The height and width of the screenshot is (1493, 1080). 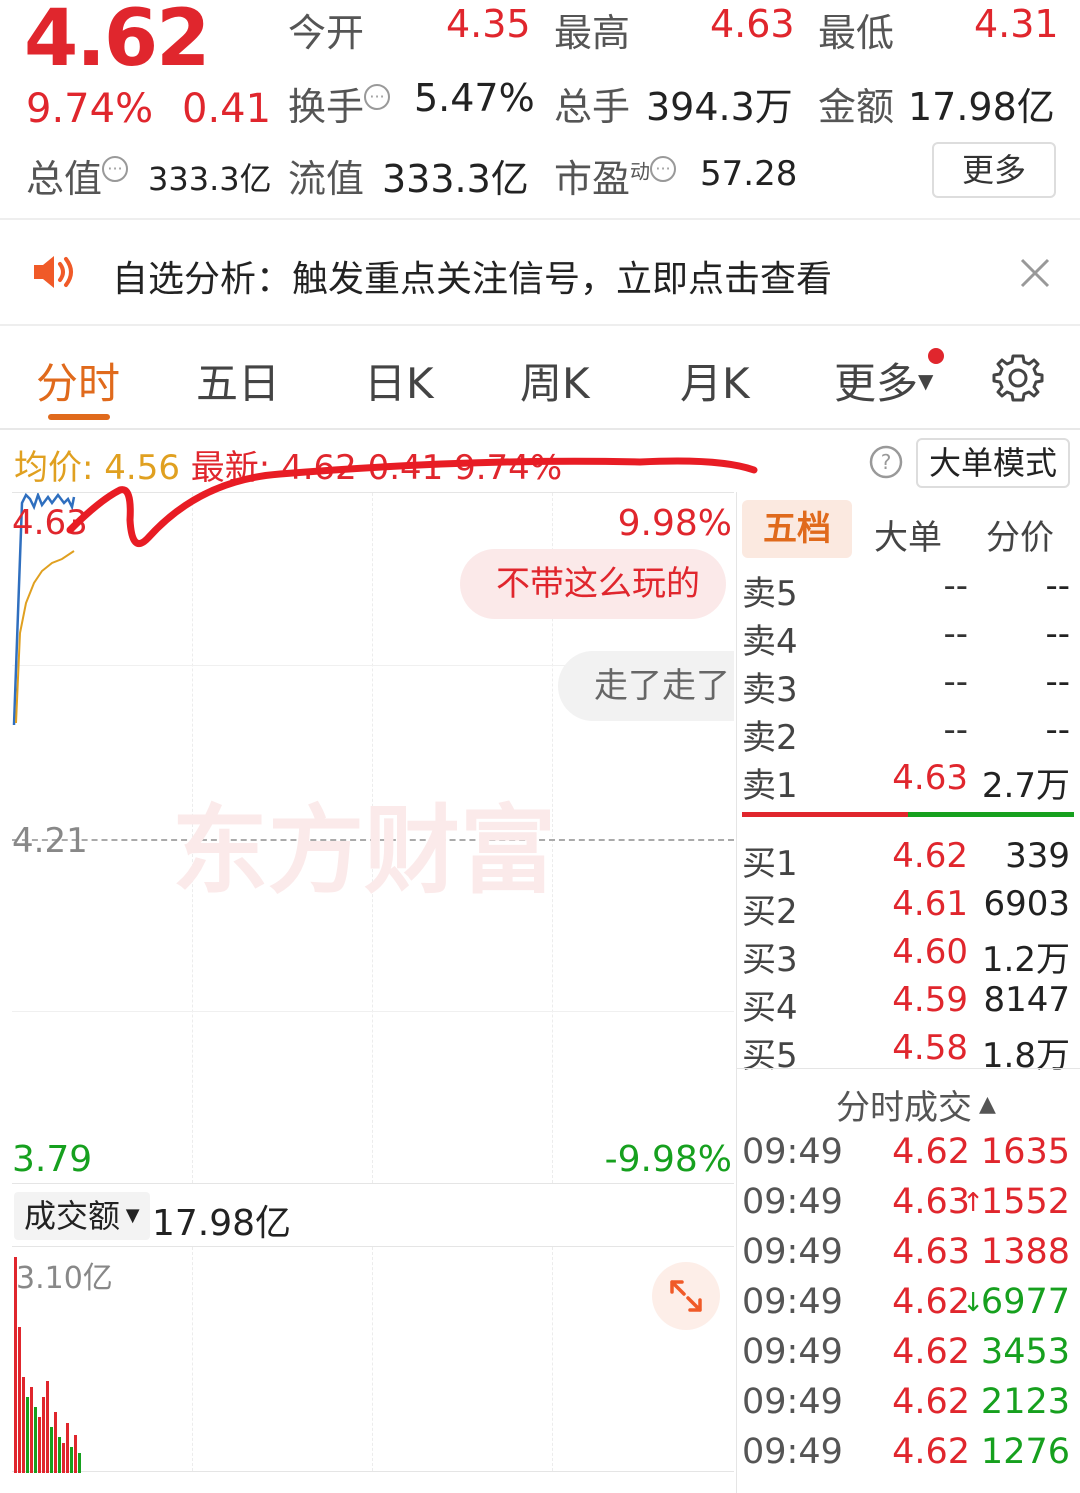 What do you see at coordinates (399, 380) in the screenshot?
I see `tab-daily-k: 日K` at bounding box center [399, 380].